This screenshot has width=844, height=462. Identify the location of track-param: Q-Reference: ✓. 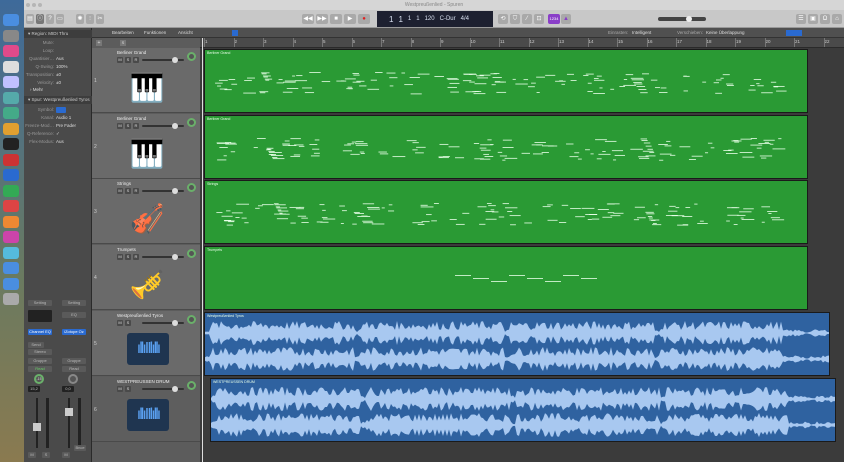
(58, 134).